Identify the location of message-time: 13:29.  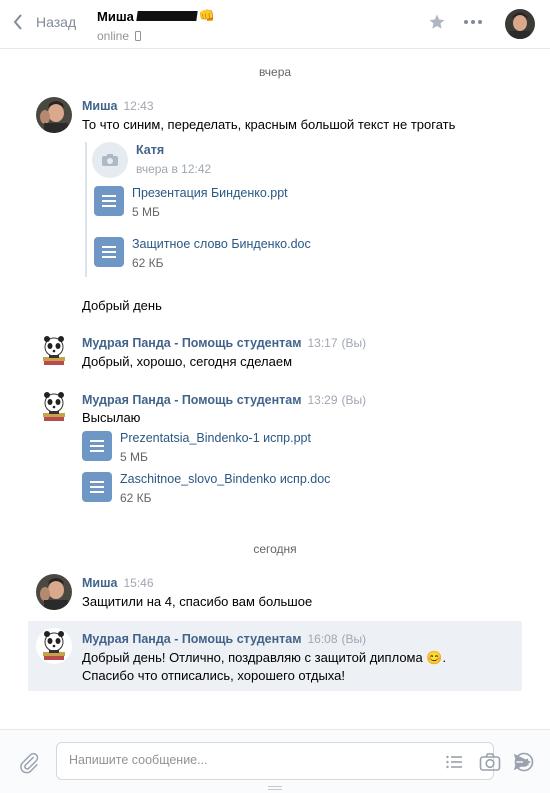
(322, 400).